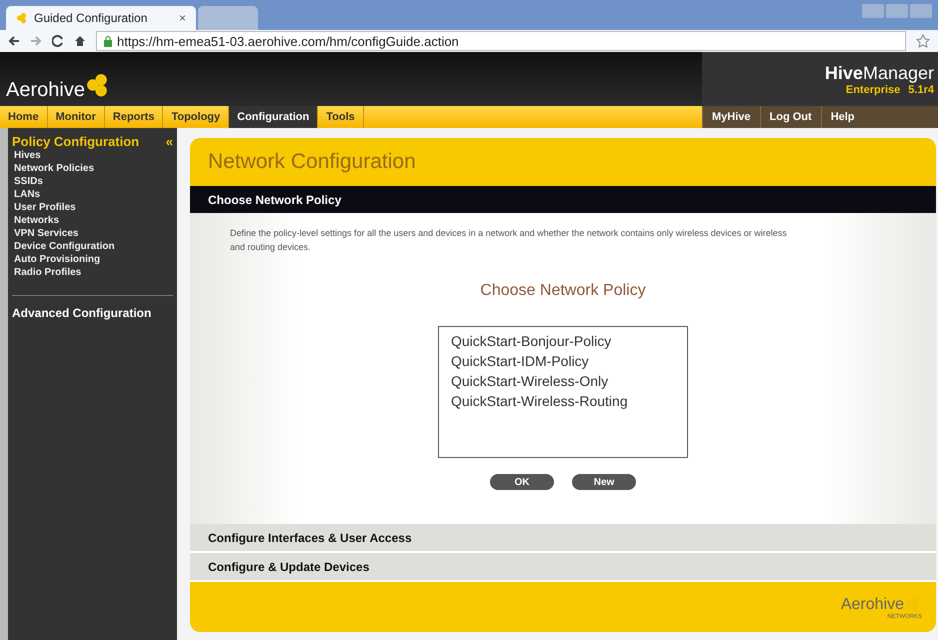 The width and height of the screenshot is (938, 640). I want to click on section-header: Configure Interfaces & User Access, so click(563, 538).